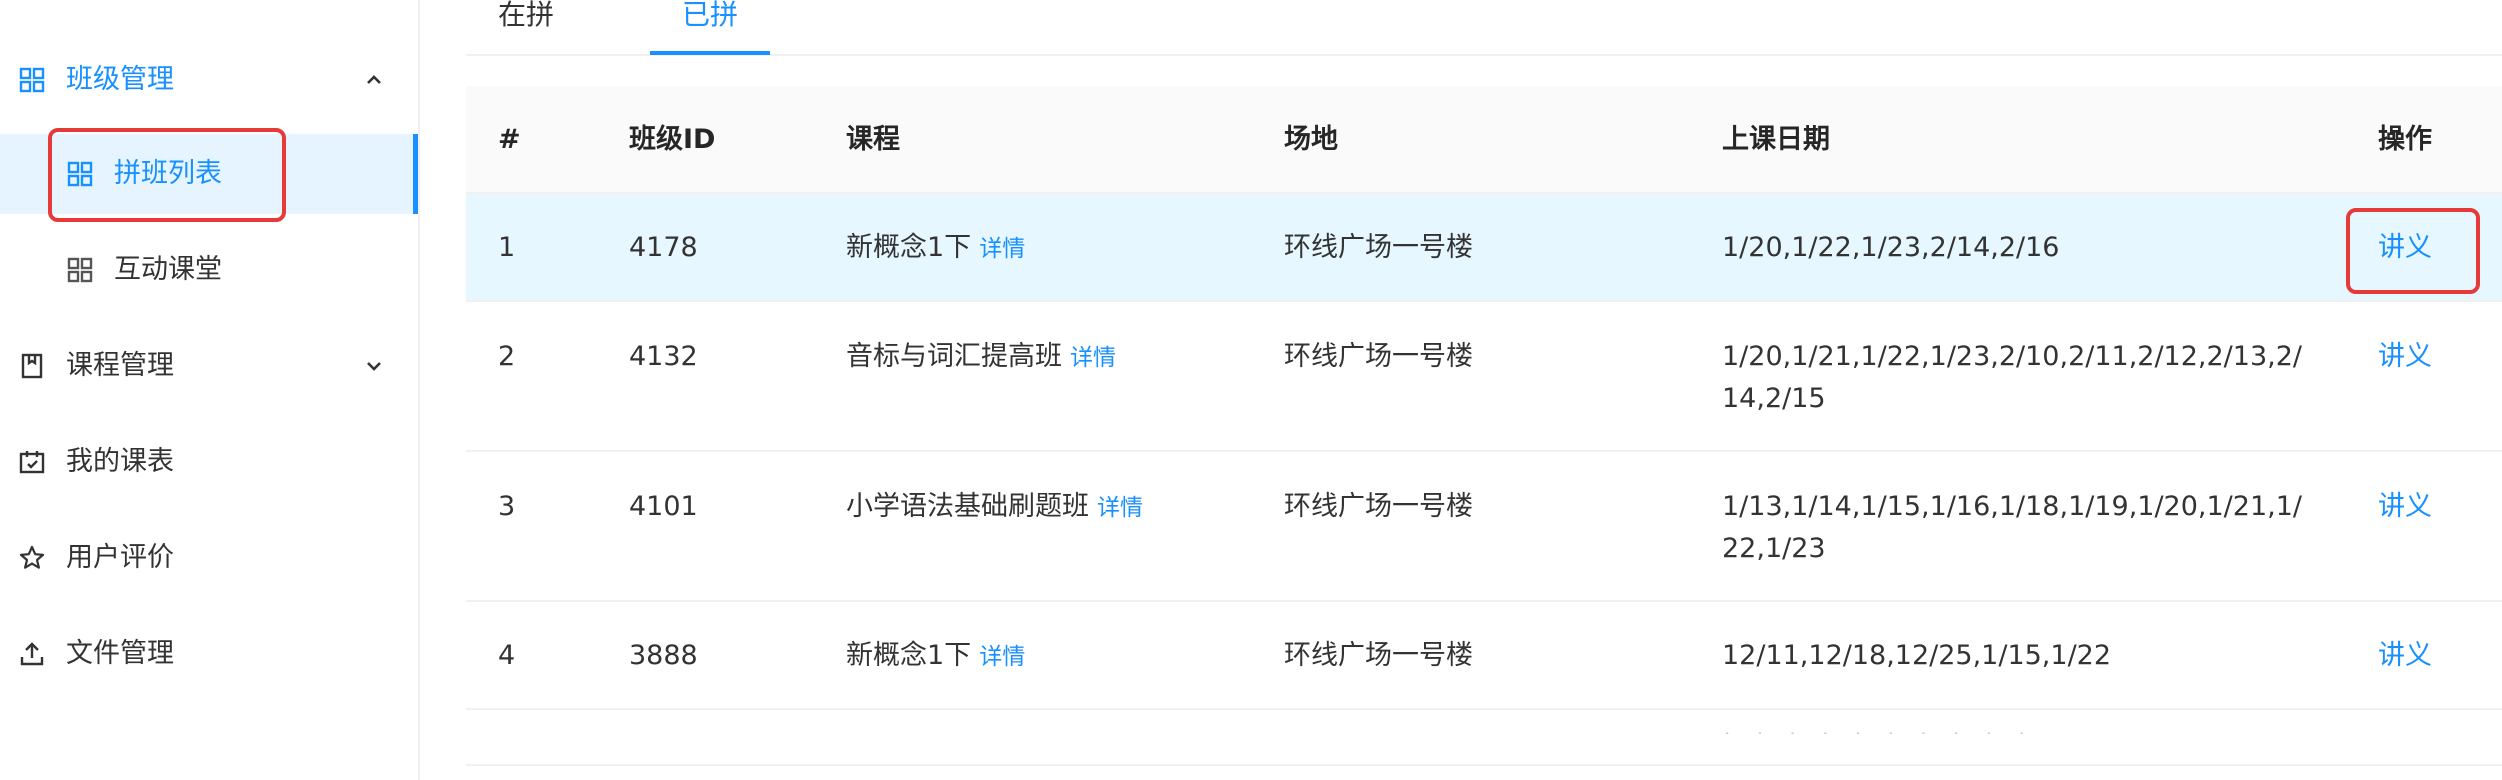 The width and height of the screenshot is (2502, 780). What do you see at coordinates (419, 390) in the screenshot?
I see `sidebar-divider` at bounding box center [419, 390].